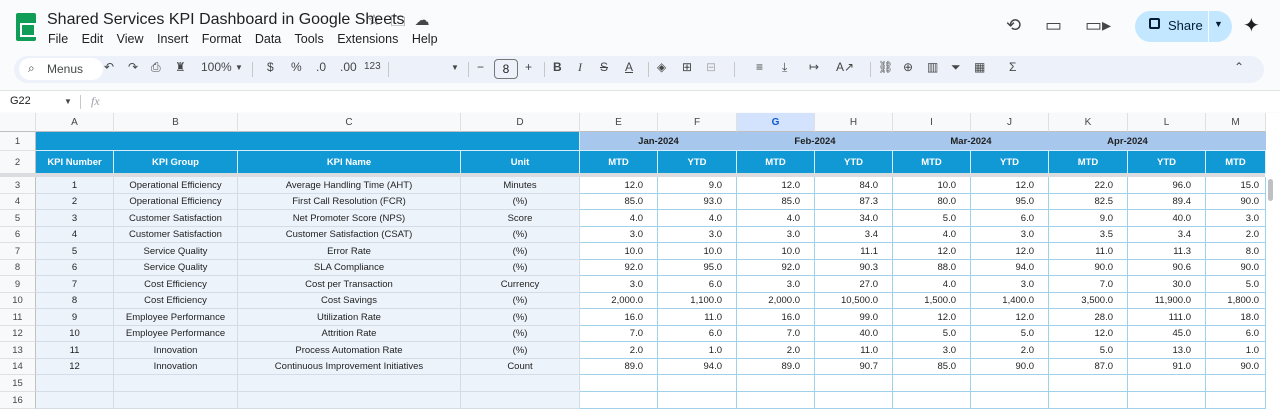 The height and width of the screenshot is (414, 1280). What do you see at coordinates (1167, 235) in the screenshot?
I see `value-cell: 3.4` at bounding box center [1167, 235].